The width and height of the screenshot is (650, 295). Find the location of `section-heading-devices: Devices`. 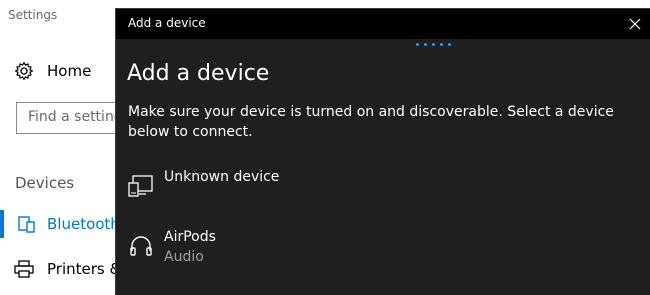

section-heading-devices: Devices is located at coordinates (45, 183).